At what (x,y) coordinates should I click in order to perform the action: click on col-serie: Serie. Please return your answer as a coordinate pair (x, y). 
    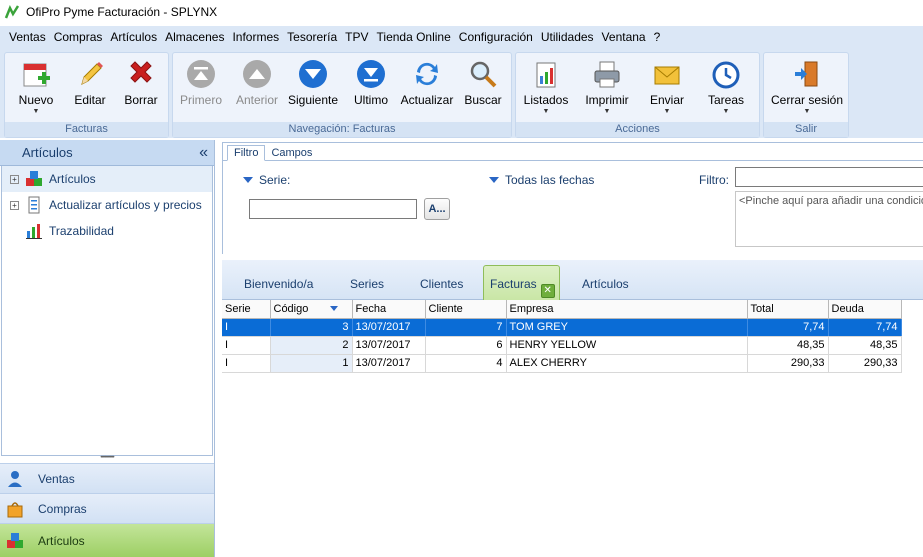
    Looking at the image, I should click on (246, 309).